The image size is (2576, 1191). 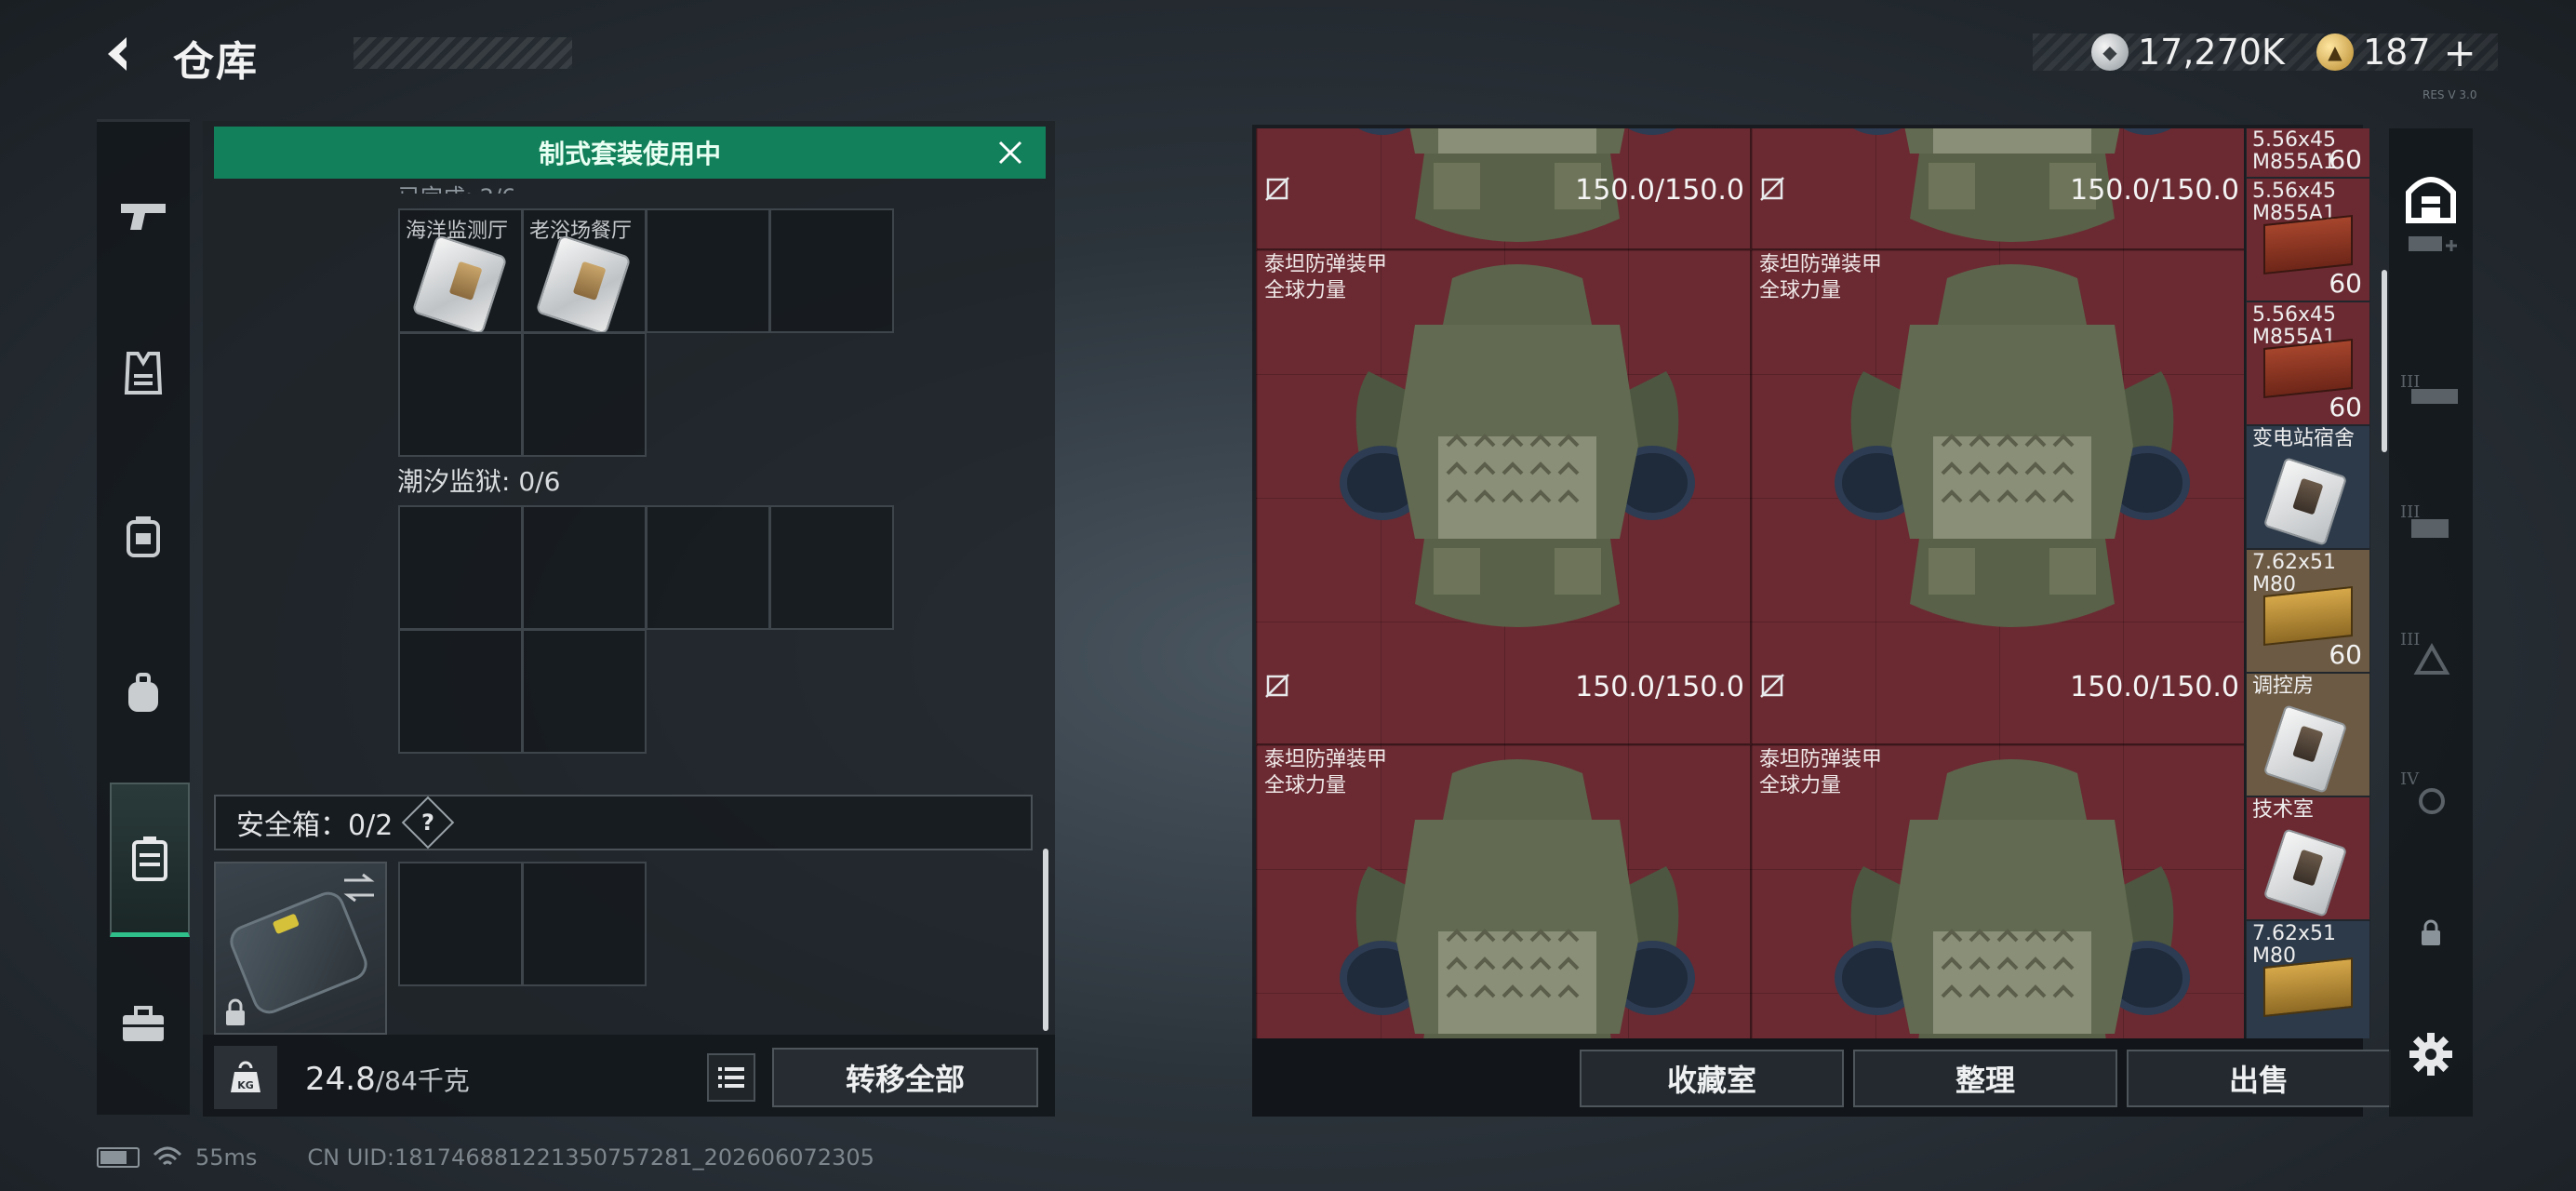 What do you see at coordinates (2431, 246) in the screenshot?
I see `tab-stash-add` at bounding box center [2431, 246].